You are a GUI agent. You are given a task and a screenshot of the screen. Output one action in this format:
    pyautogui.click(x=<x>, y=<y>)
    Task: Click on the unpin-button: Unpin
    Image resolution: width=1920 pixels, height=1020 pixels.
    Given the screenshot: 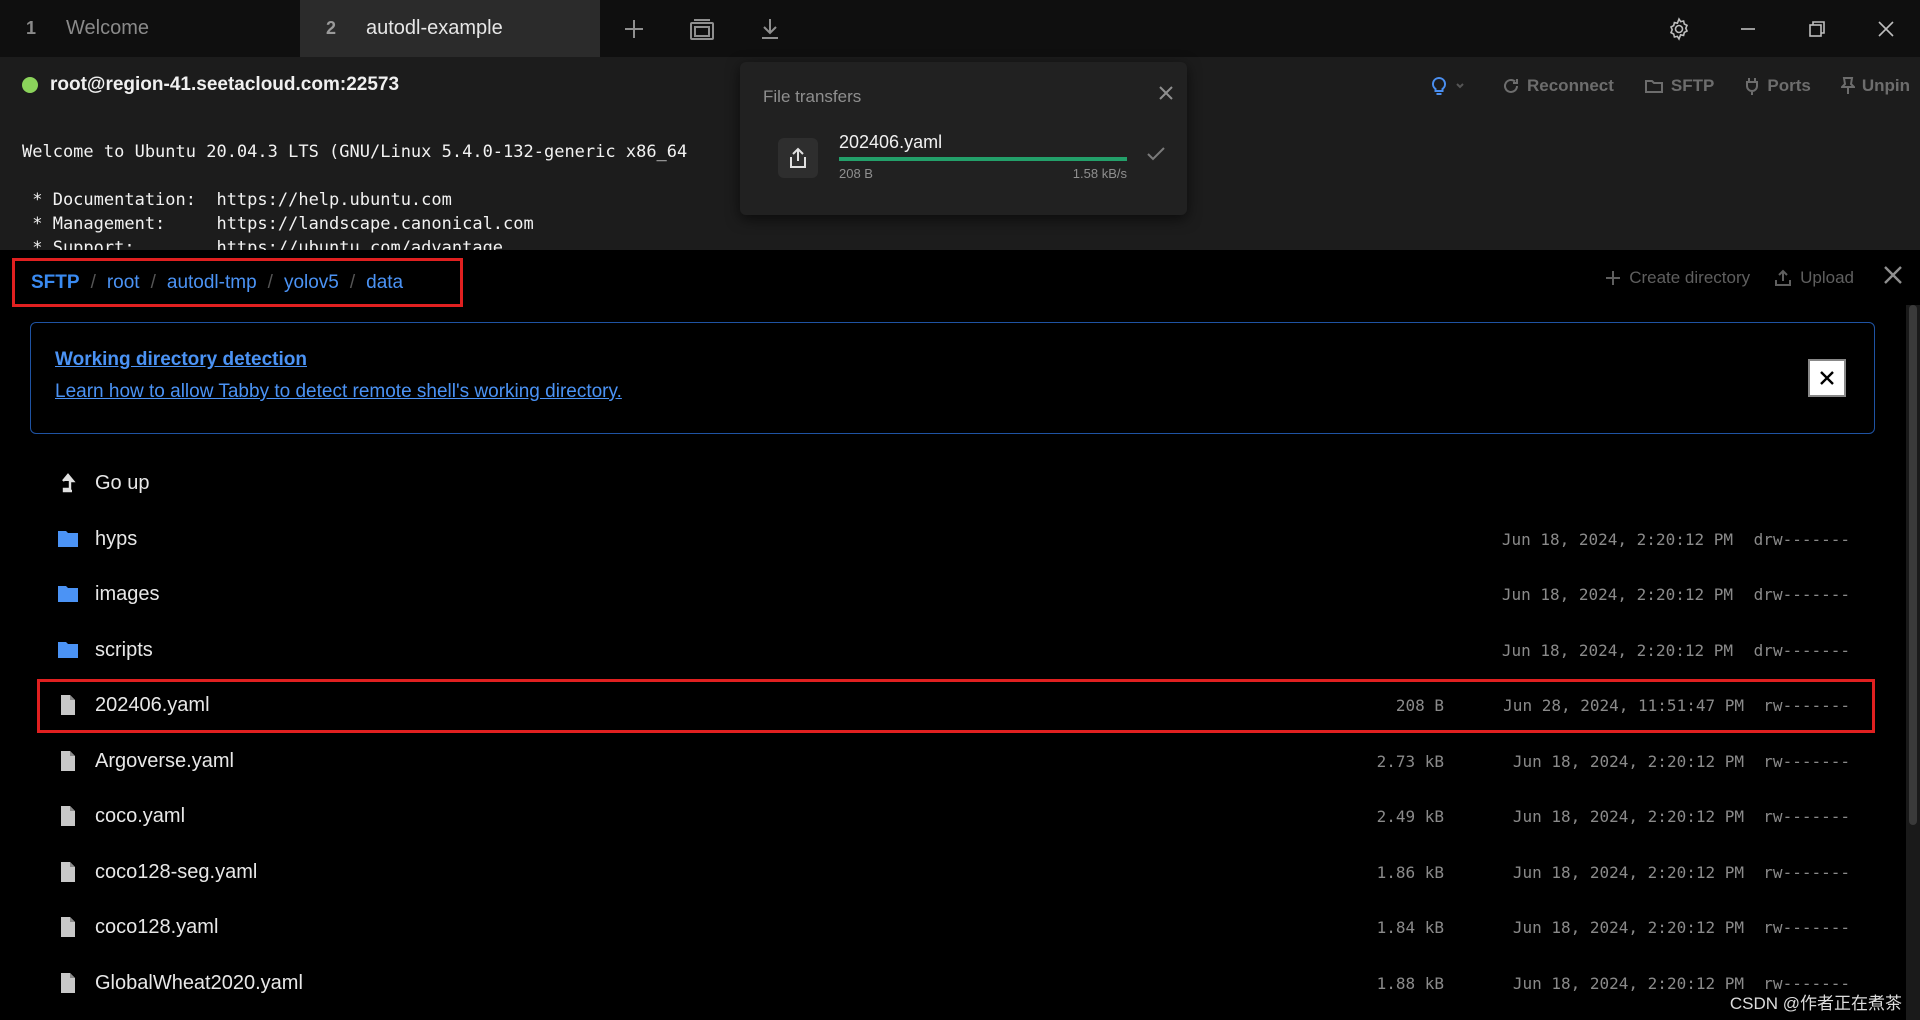 What is the action you would take?
    pyautogui.click(x=1875, y=86)
    